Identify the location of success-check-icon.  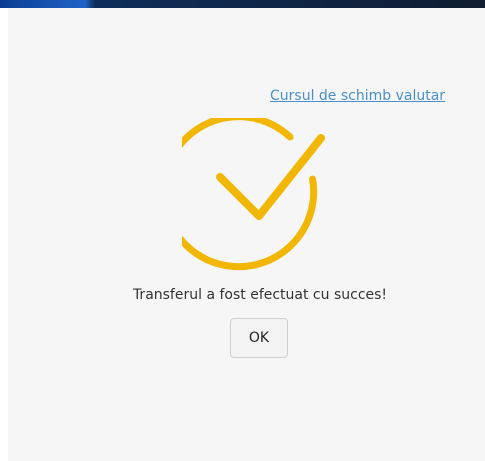
(253, 194).